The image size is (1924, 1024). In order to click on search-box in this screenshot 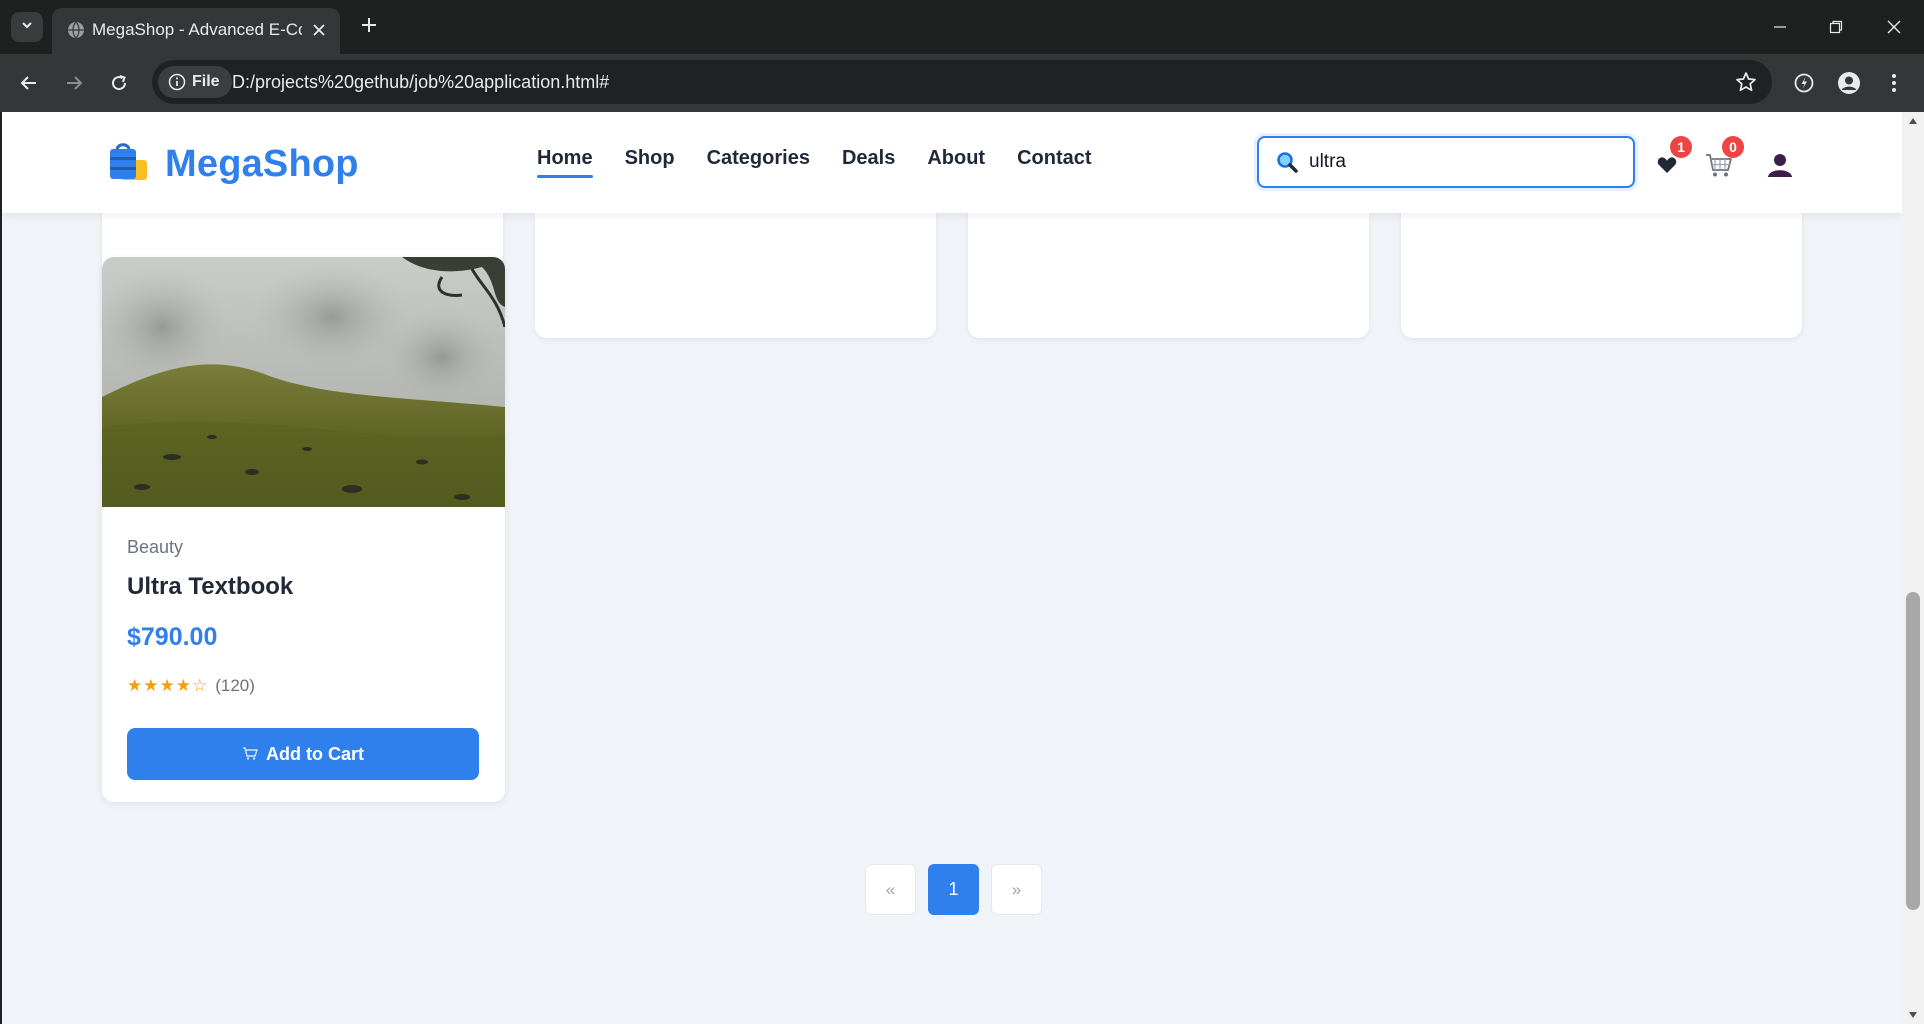, I will do `click(1446, 162)`.